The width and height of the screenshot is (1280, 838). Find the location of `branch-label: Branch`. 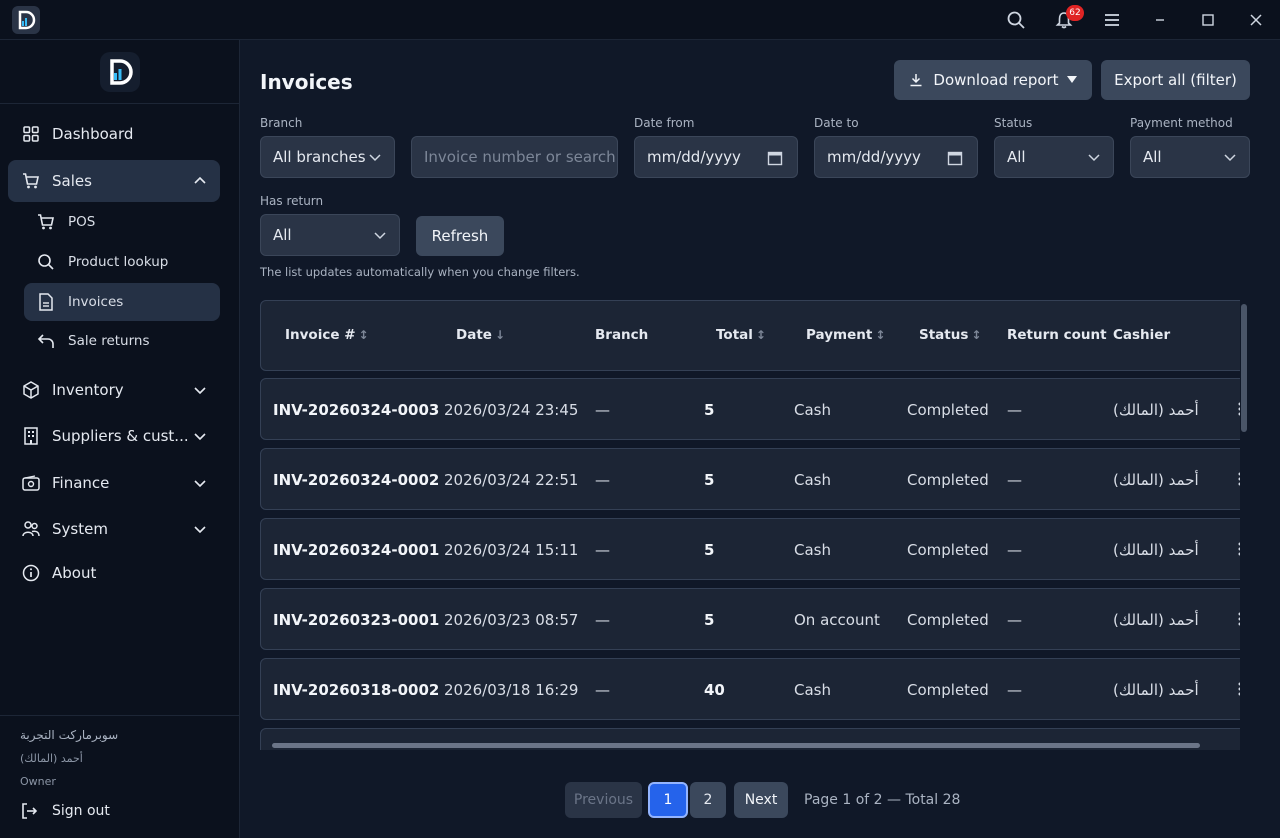

branch-label: Branch is located at coordinates (281, 123).